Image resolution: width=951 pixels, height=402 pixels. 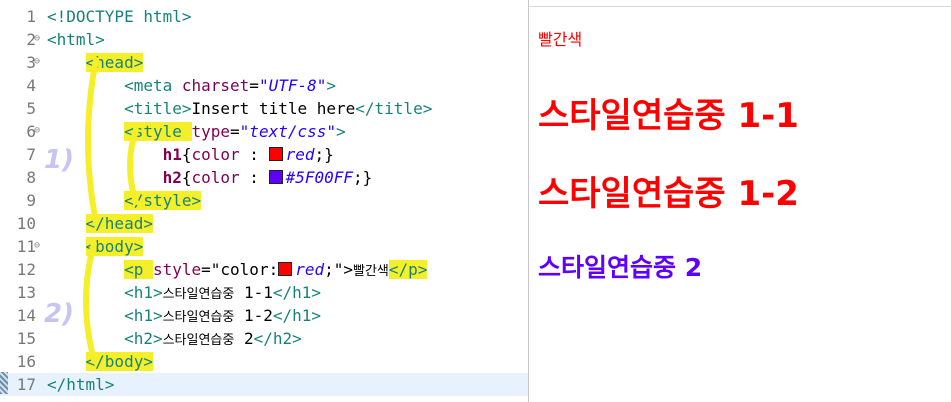 I want to click on code-line: 3 ⊖ <head>, so click(x=264, y=62).